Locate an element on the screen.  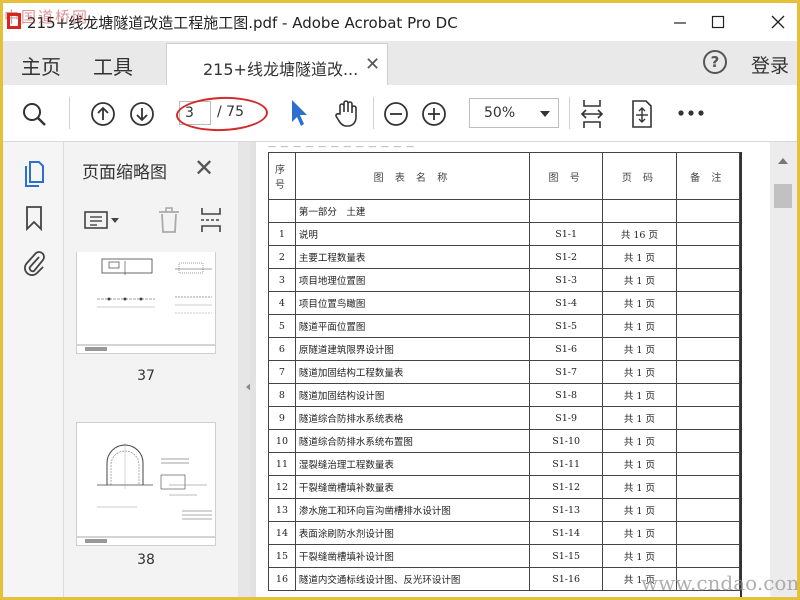
login-button: 登录 is located at coordinates (770, 64).